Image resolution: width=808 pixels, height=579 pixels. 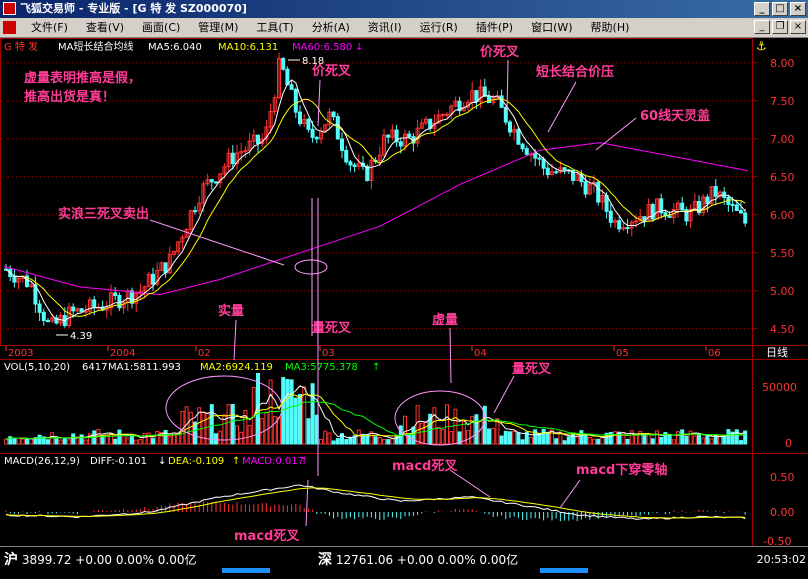 What do you see at coordinates (532, 369) in the screenshot?
I see `annotation-volume-dead-cross-2: 量死叉` at bounding box center [532, 369].